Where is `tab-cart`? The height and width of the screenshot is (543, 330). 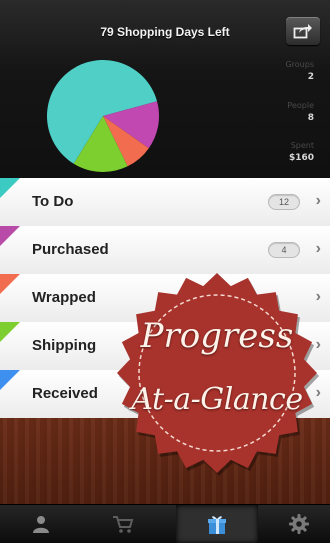 tab-cart is located at coordinates (123, 524).